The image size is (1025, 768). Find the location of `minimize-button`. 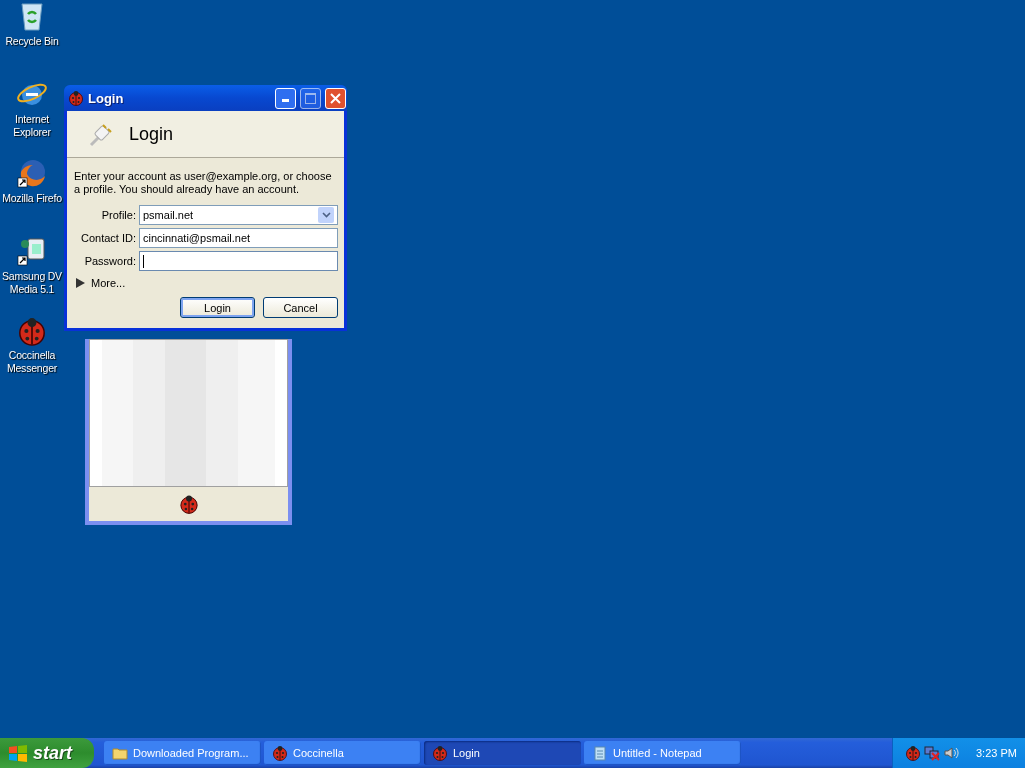

minimize-button is located at coordinates (285, 98).